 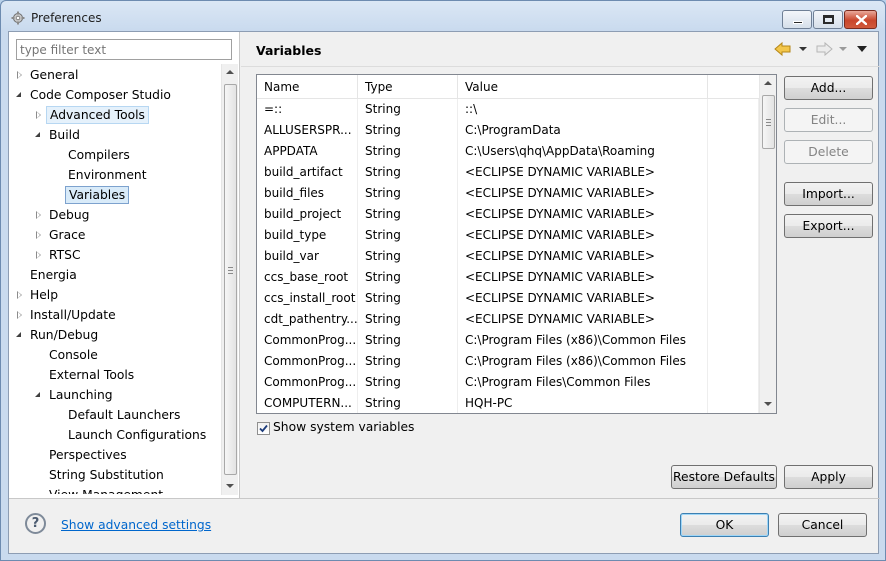 What do you see at coordinates (136, 525) in the screenshot?
I see `show-advanced-settings-link: Show advanced settings` at bounding box center [136, 525].